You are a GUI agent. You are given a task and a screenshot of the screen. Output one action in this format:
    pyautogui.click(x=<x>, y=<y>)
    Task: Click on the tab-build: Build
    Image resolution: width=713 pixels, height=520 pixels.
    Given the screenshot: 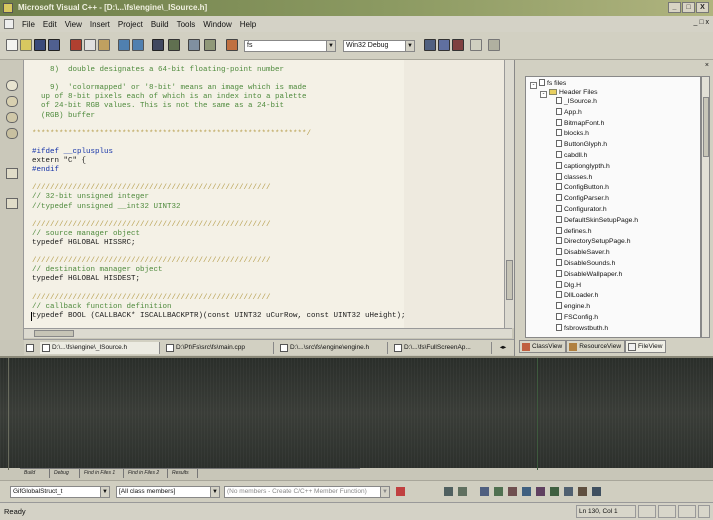 What is the action you would take?
    pyautogui.click(x=36, y=473)
    